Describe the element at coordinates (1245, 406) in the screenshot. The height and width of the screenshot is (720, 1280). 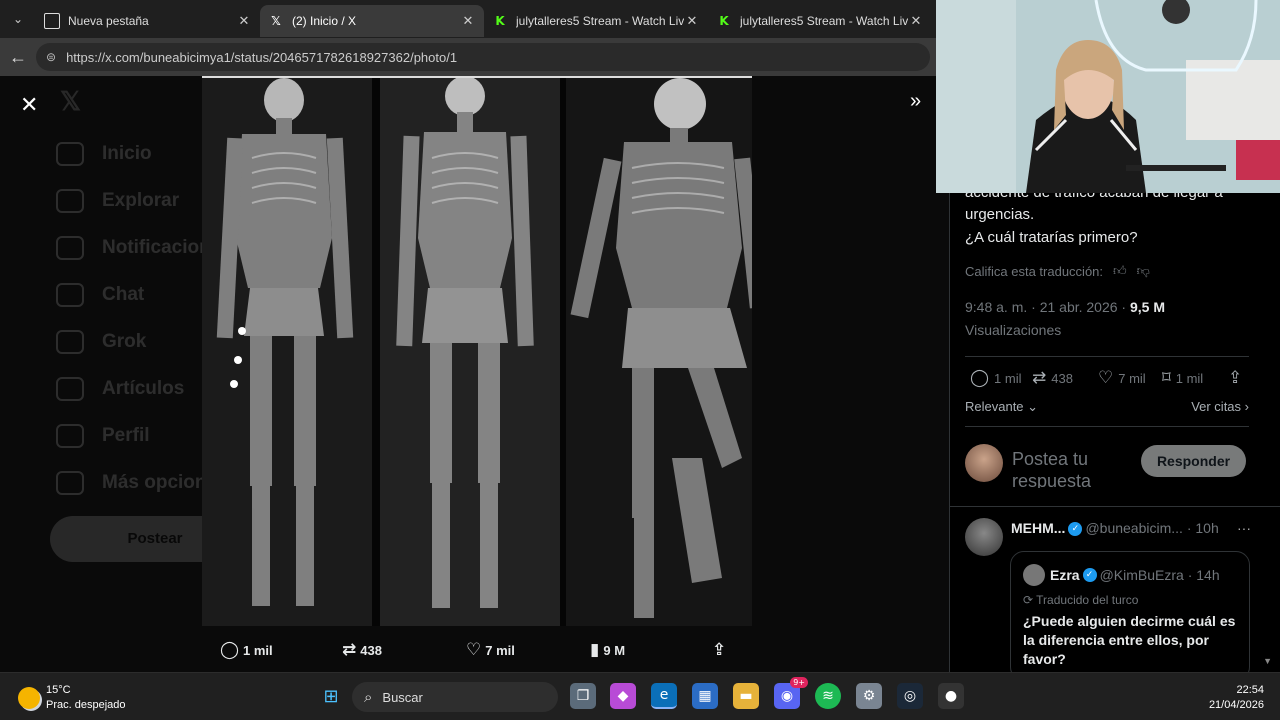
I see `chevron-right-icon: ›` at that location.